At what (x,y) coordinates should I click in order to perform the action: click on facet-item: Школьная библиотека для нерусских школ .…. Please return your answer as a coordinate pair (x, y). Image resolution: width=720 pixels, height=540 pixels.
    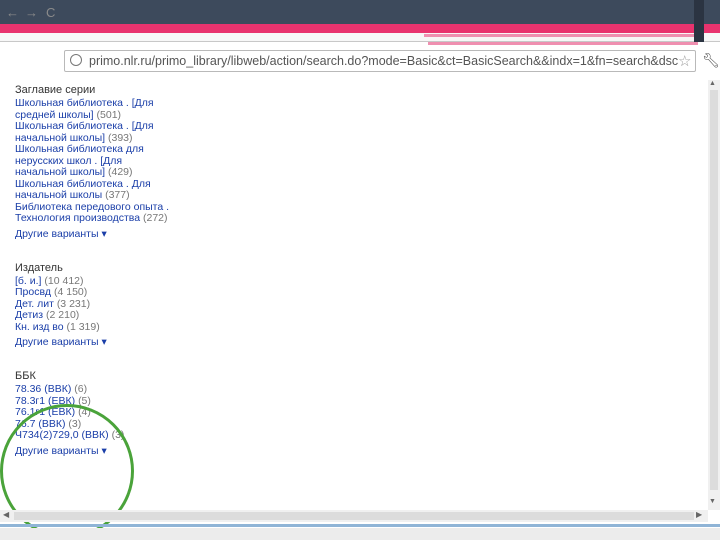
    Looking at the image, I should click on (95, 161).